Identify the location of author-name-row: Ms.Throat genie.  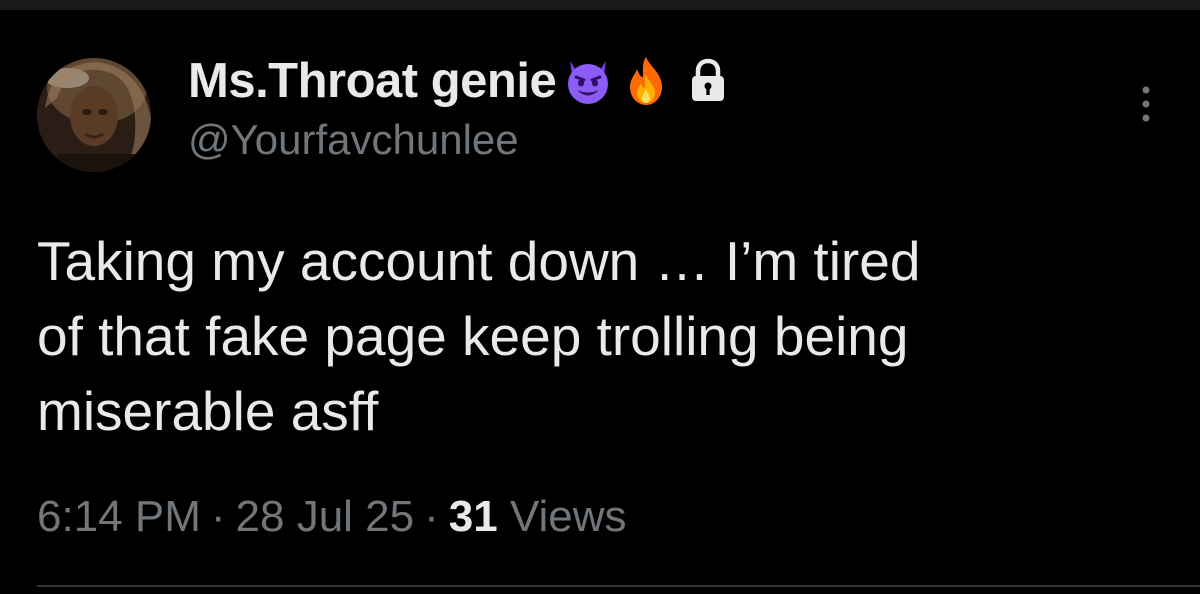
(459, 81).